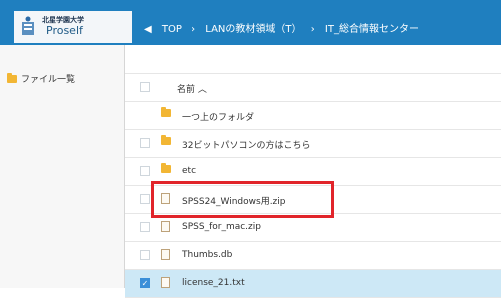  What do you see at coordinates (253, 29) in the screenshot?
I see `breadcrumb-lan-folder: LANの教材領域（T）` at bounding box center [253, 29].